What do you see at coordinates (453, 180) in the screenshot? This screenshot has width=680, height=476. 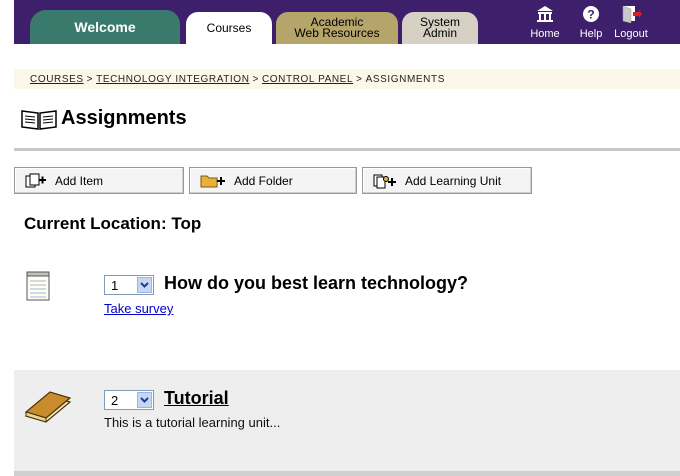 I see `add-learning-unit-label: Add Learning Unit` at bounding box center [453, 180].